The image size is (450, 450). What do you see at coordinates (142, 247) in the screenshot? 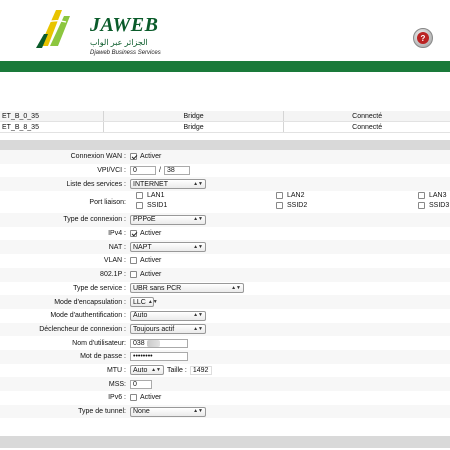
I see `nat-value: NAPT` at bounding box center [142, 247].